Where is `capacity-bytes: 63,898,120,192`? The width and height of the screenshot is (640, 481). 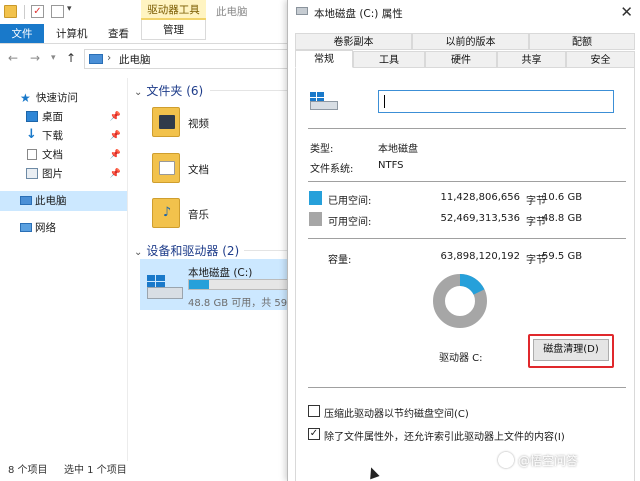 capacity-bytes: 63,898,120,192 is located at coordinates (480, 256).